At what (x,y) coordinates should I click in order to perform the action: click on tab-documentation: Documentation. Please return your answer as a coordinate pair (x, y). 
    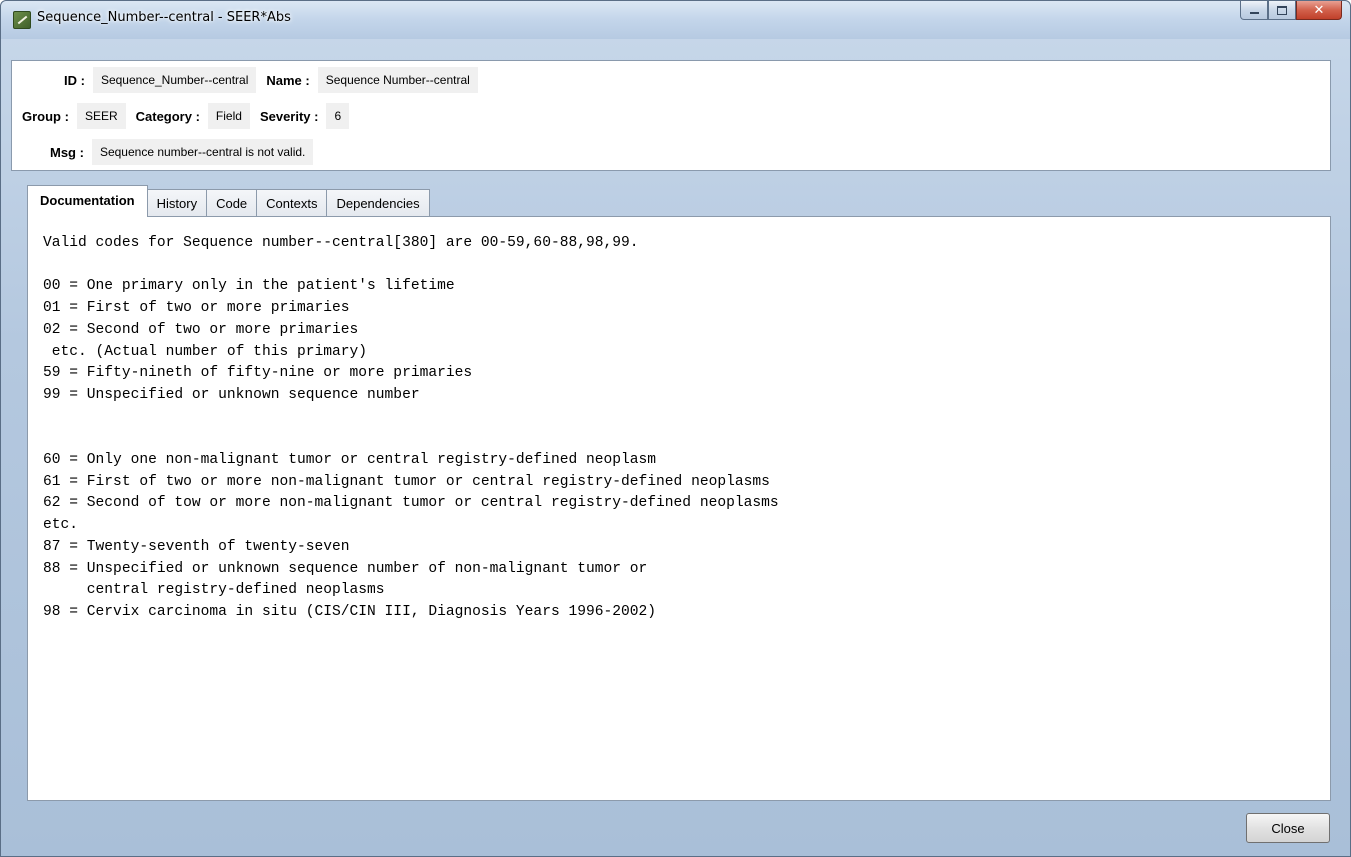
    Looking at the image, I should click on (87, 201).